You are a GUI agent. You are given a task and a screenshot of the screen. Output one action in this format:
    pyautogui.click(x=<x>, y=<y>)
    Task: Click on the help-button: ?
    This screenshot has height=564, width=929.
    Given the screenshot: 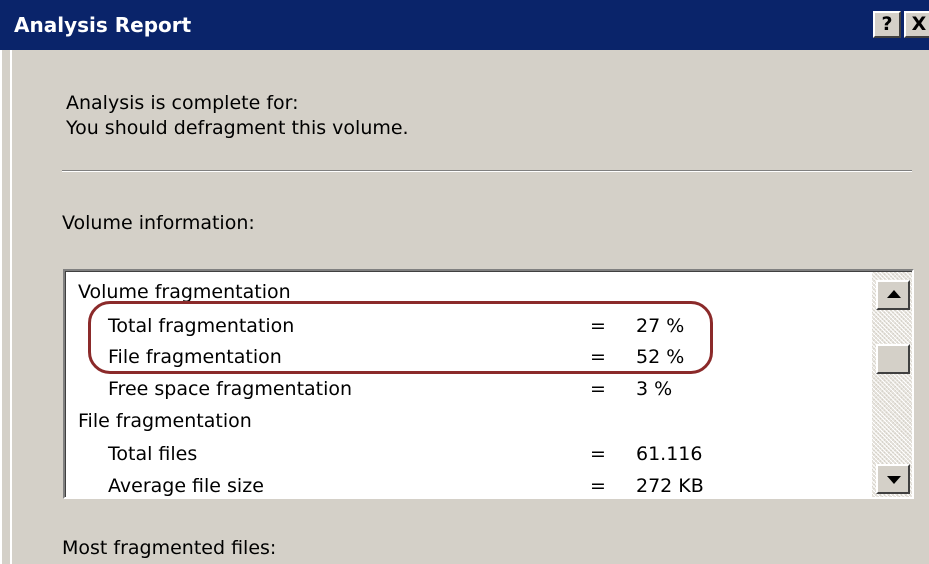 What is the action you would take?
    pyautogui.click(x=887, y=24)
    